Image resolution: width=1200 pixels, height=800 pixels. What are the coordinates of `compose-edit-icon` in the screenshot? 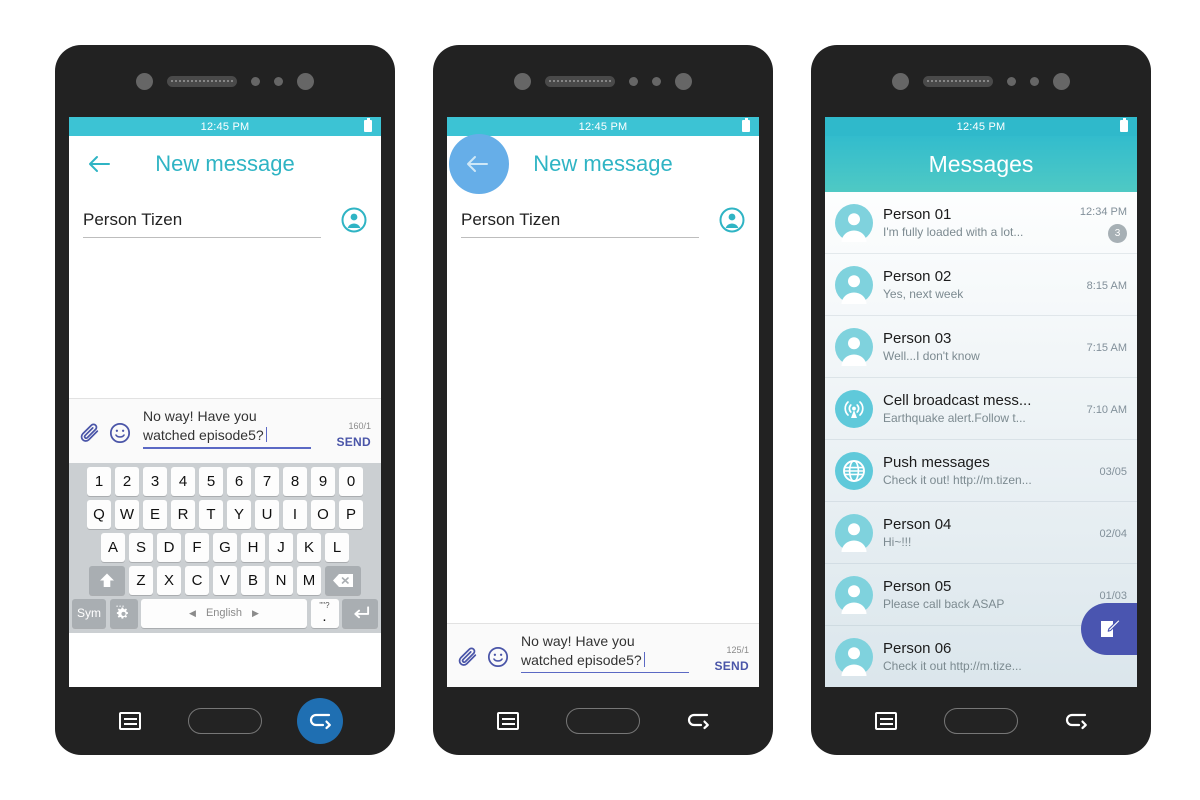 It's located at (1111, 628).